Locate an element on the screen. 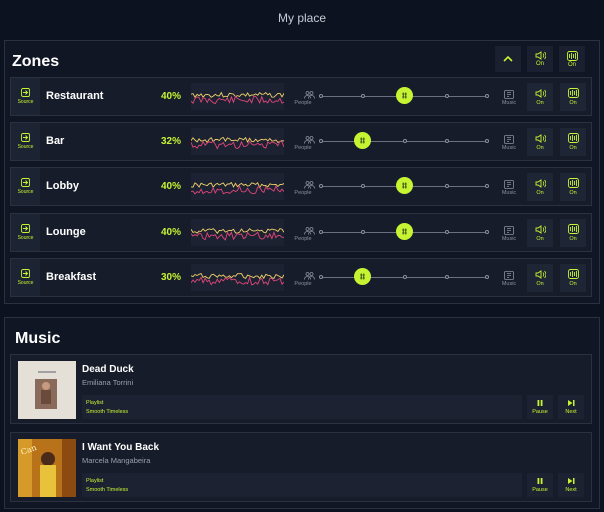  all-sound-label: On is located at coordinates (539, 64).